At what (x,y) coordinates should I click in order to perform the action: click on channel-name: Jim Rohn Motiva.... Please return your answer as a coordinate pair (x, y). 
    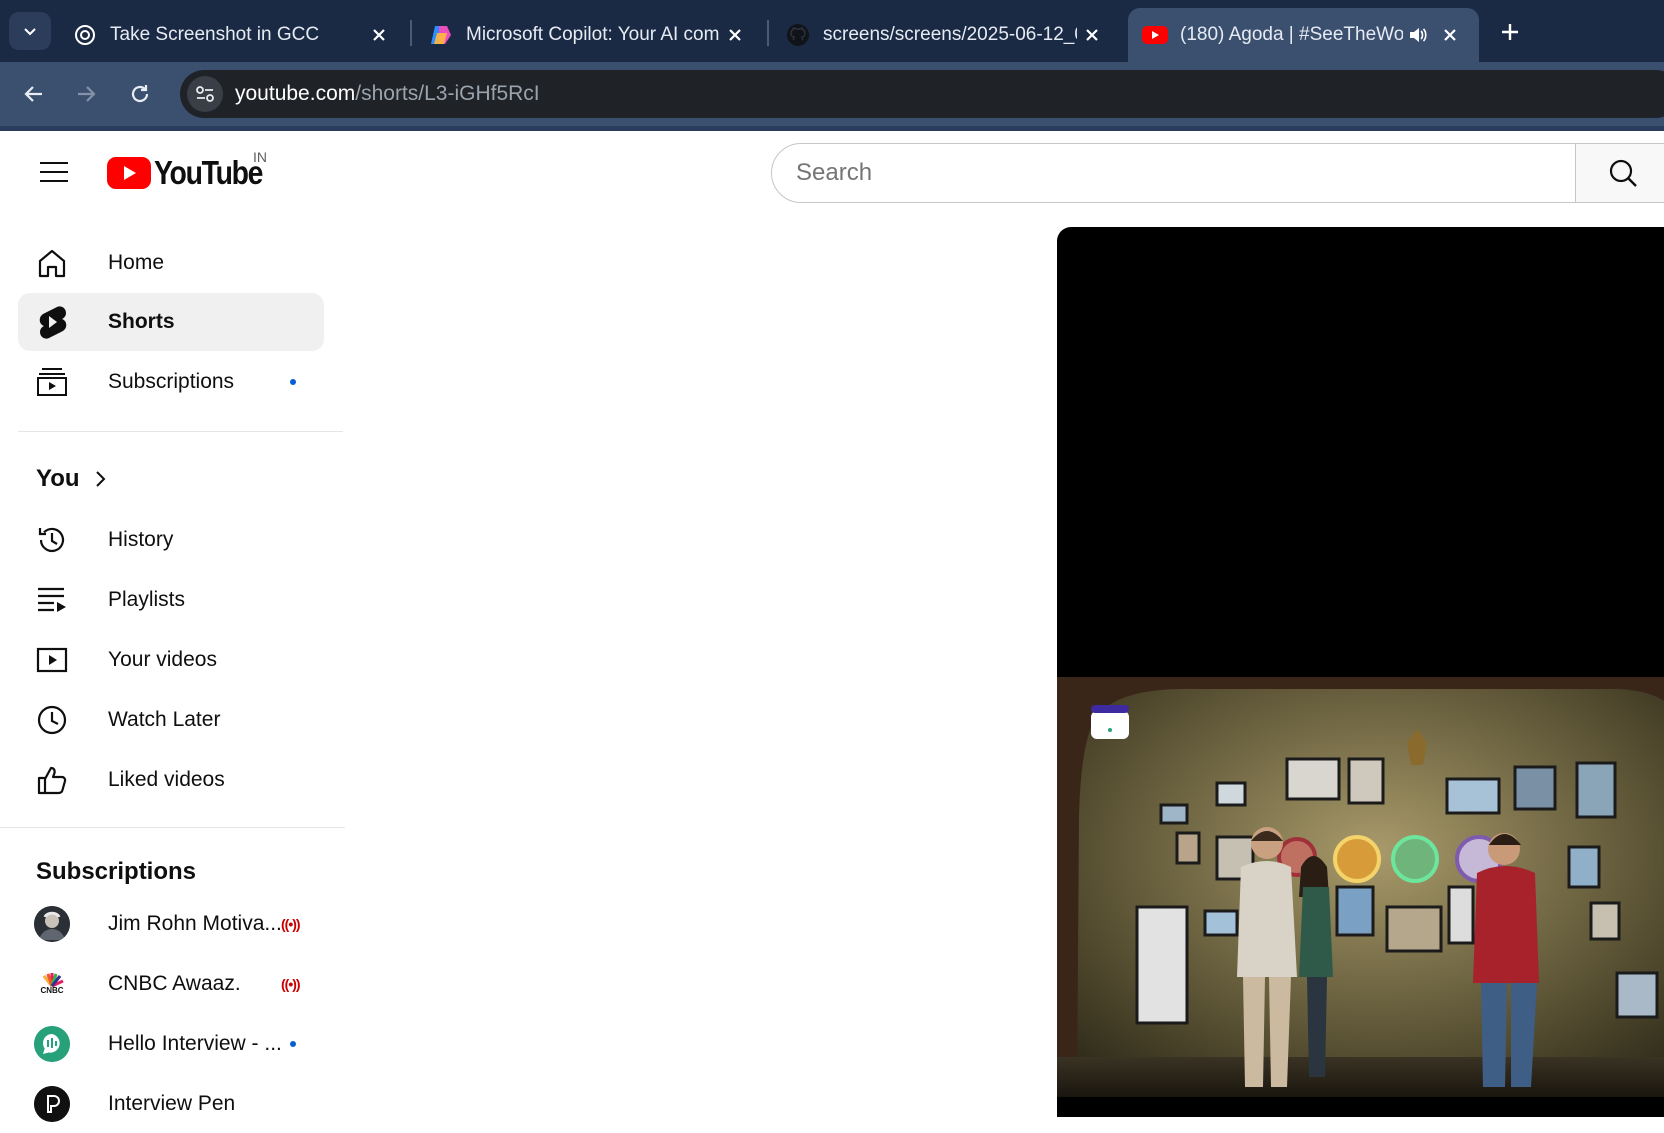
    Looking at the image, I should click on (195, 923).